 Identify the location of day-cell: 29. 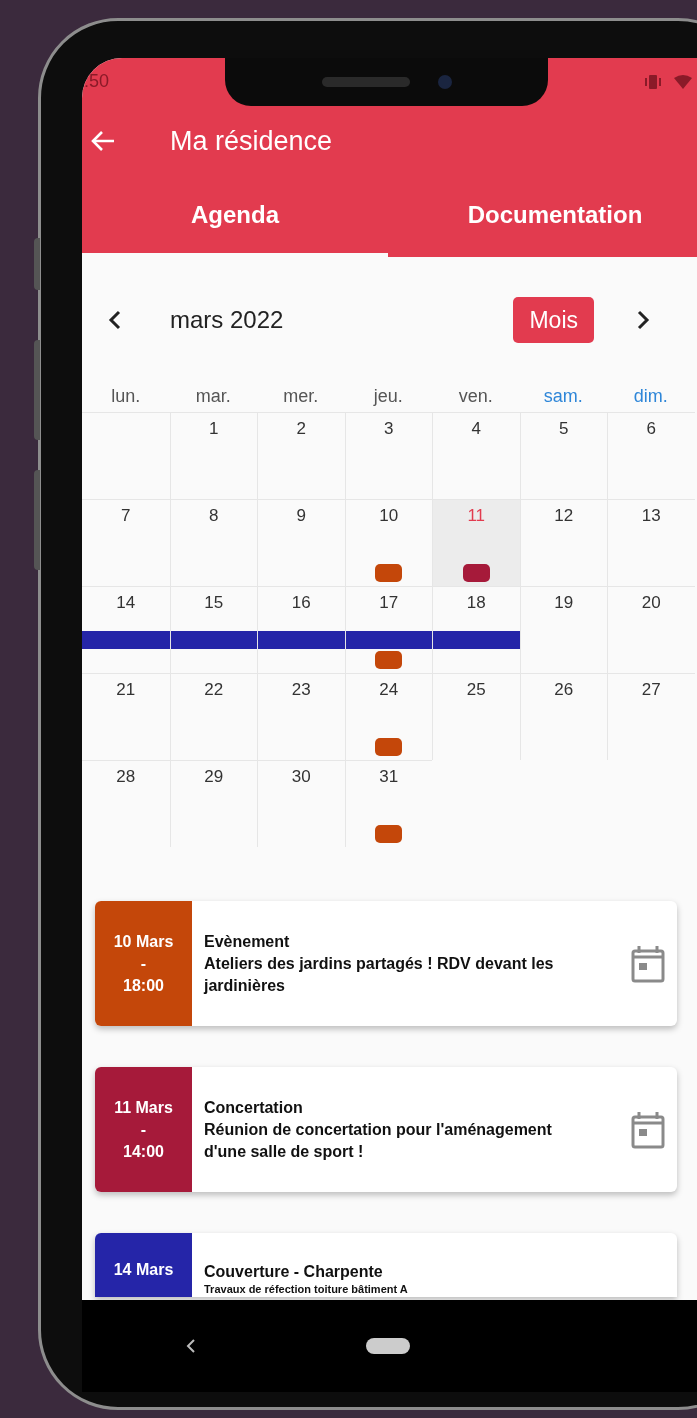
(213, 803).